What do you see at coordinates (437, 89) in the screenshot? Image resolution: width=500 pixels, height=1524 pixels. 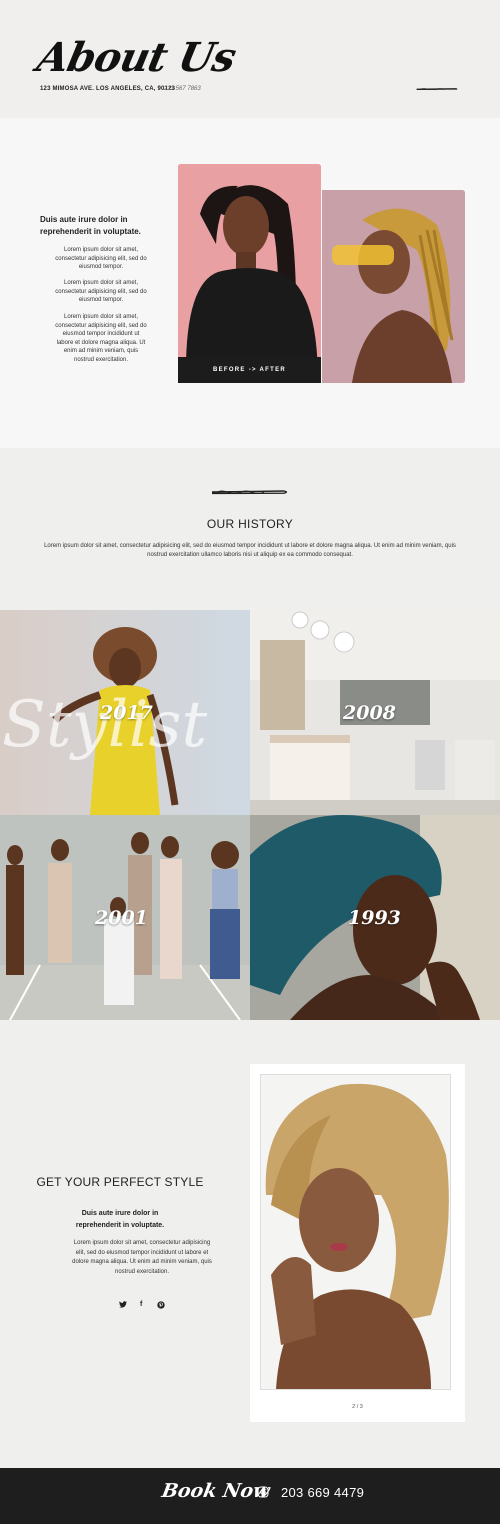 I see `menu-hairpin-icon` at bounding box center [437, 89].